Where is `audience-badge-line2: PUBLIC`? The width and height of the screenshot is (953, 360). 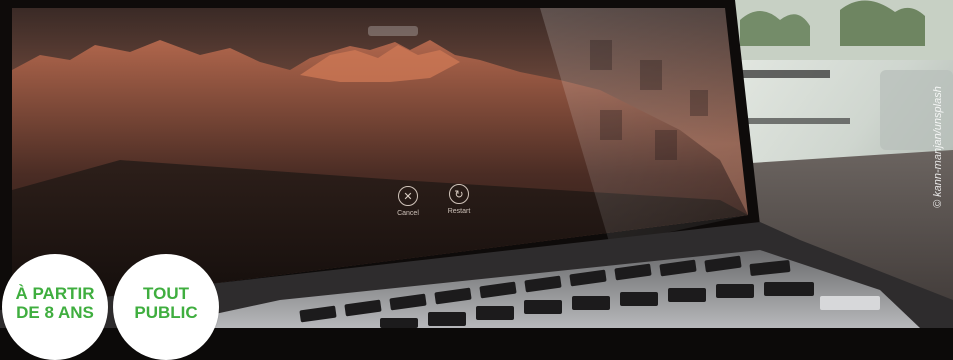
audience-badge-line2: PUBLIC is located at coordinates (166, 312).